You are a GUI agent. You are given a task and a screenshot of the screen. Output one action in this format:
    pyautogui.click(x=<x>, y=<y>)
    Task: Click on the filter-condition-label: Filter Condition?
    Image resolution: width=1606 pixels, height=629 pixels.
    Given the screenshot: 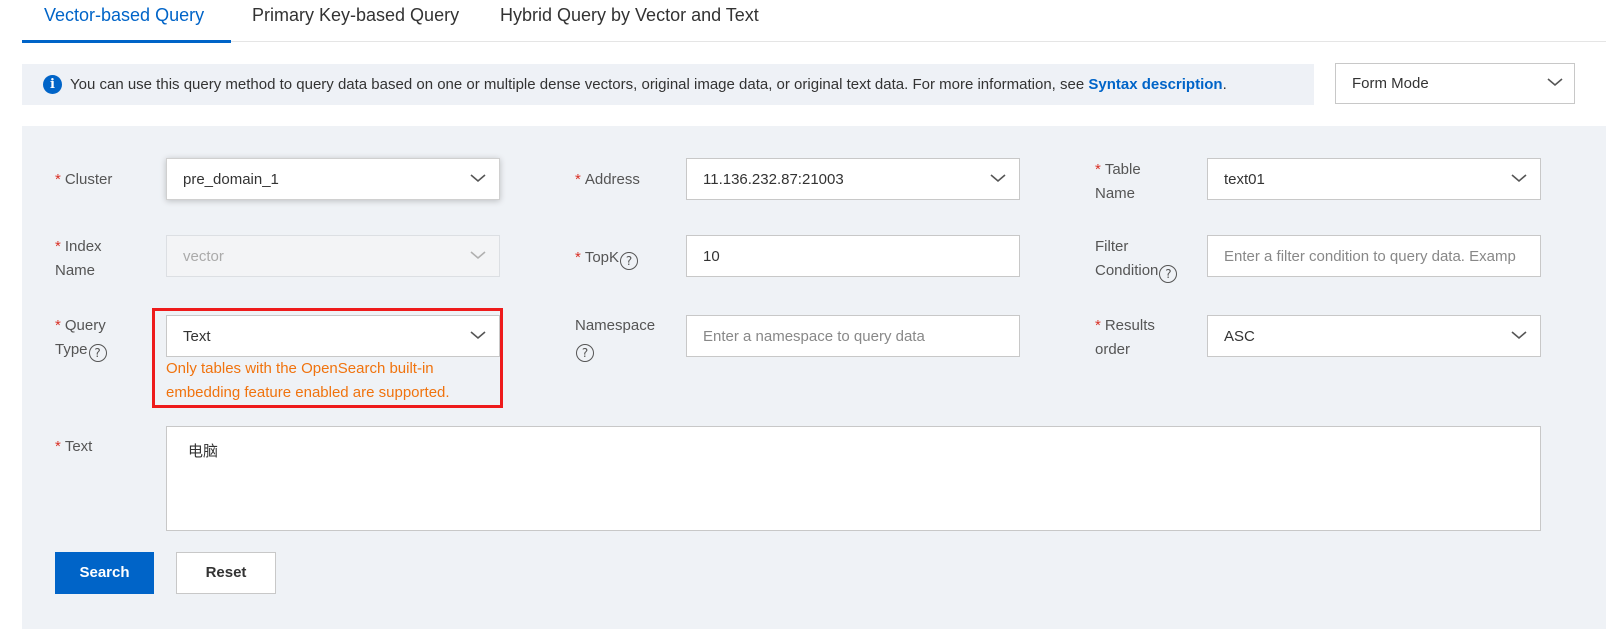 What is the action you would take?
    pyautogui.click(x=1136, y=259)
    